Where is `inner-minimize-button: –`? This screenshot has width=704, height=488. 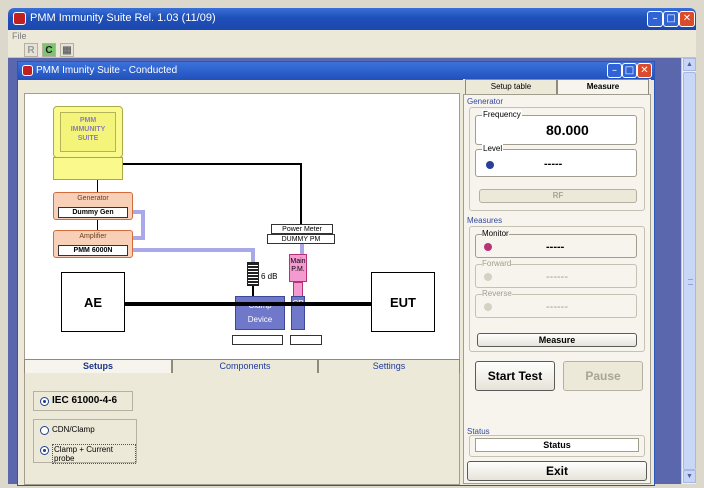
inner-minimize-button: – is located at coordinates (614, 70).